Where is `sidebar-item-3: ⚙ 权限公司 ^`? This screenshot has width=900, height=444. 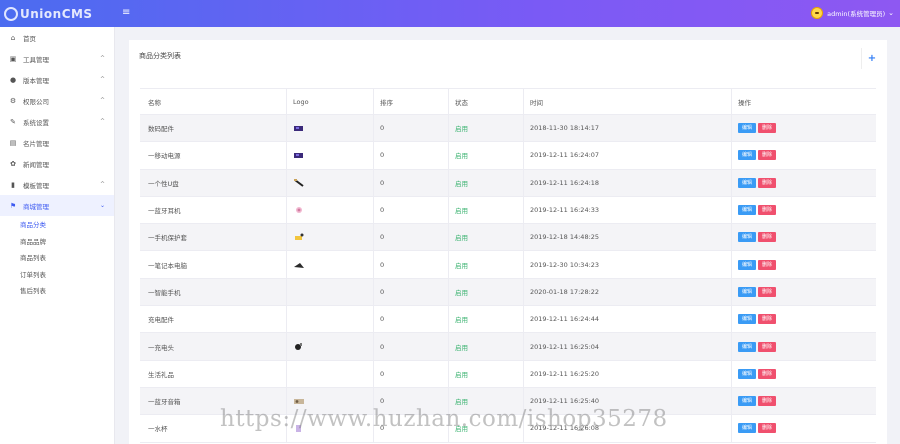
sidebar-item-3: ⚙ 权限公司 ^ is located at coordinates (57, 100).